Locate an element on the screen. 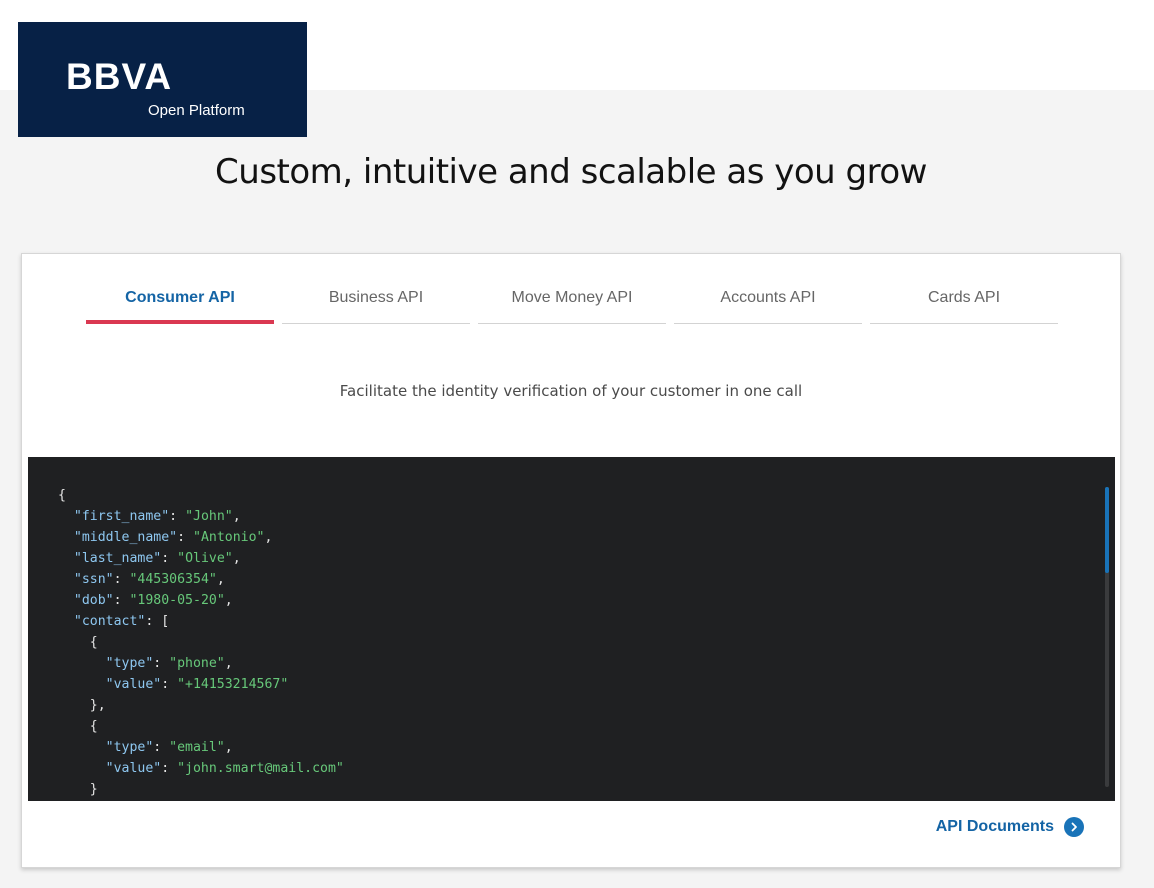 Image resolution: width=1154 pixels, height=888 pixels. code-line: "dob": "1980-05-20", is located at coordinates (201, 600).